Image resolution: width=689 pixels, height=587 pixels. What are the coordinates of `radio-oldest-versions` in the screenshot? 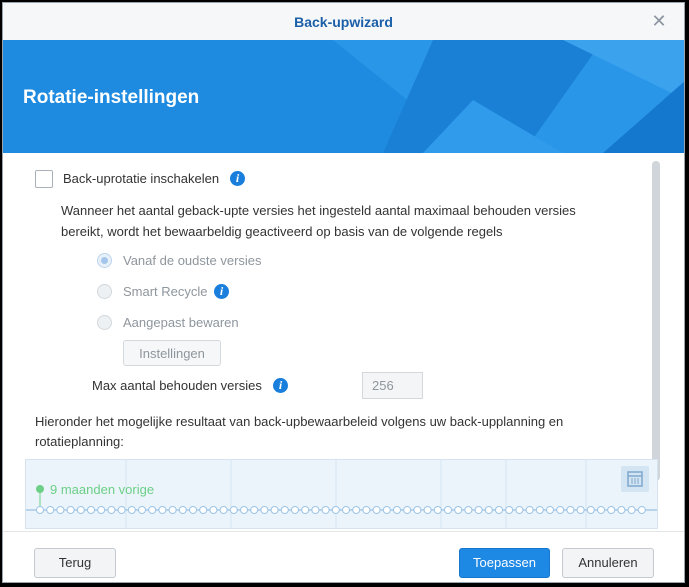 It's located at (104, 260).